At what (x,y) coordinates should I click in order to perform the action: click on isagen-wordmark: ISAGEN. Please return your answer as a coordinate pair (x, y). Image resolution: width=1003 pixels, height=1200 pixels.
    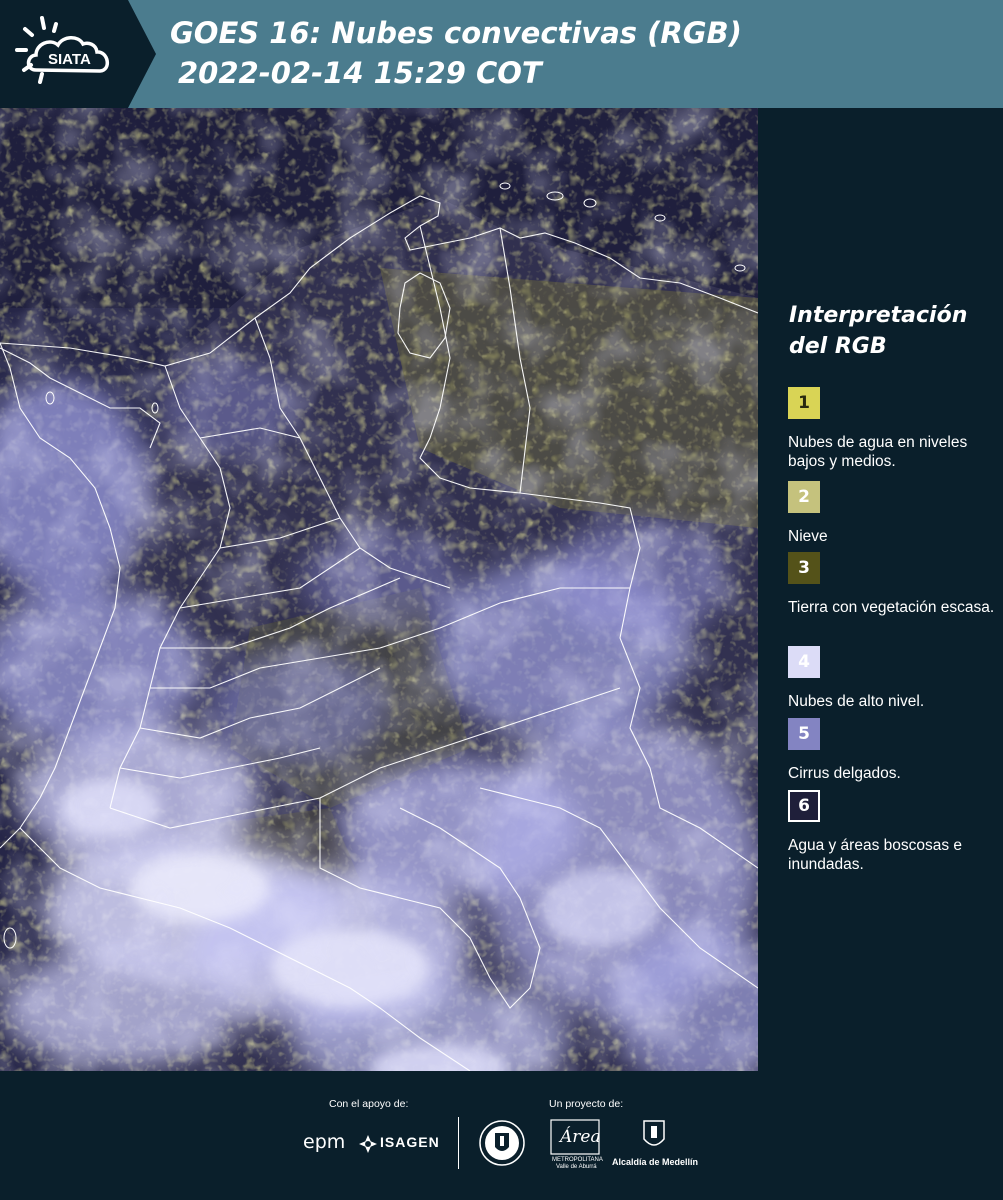
    Looking at the image, I should click on (410, 1142).